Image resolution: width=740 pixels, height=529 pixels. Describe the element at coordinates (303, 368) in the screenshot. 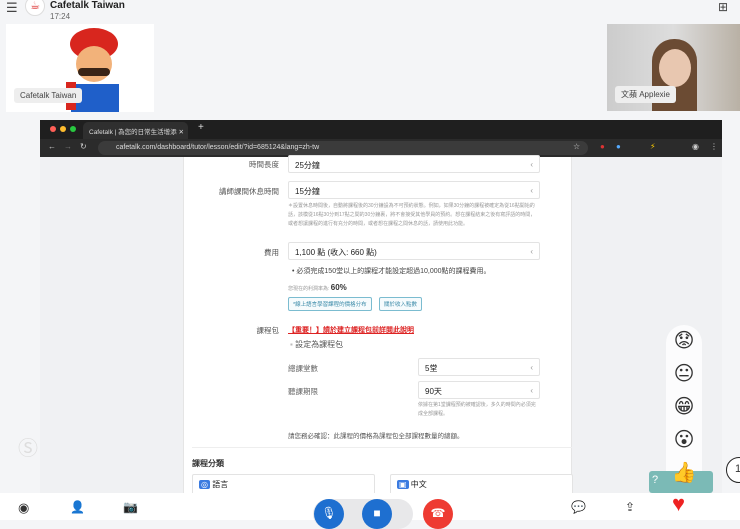

I see `total-lessons-label: 總課堂數` at that location.